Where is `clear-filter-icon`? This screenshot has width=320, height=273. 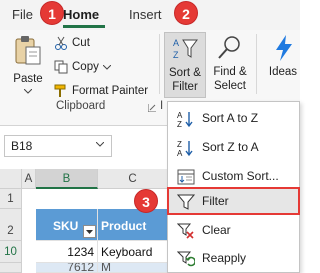 clear-filter-icon is located at coordinates (185, 231).